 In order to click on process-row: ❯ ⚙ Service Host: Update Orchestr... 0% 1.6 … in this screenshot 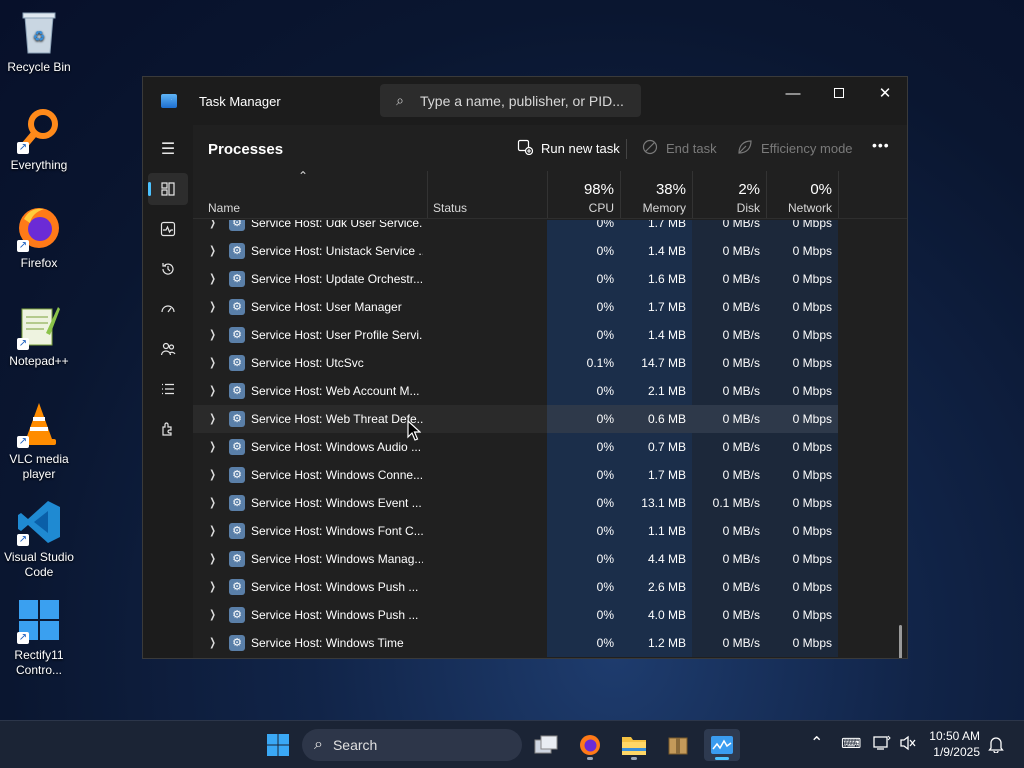, I will do `click(515, 279)`.